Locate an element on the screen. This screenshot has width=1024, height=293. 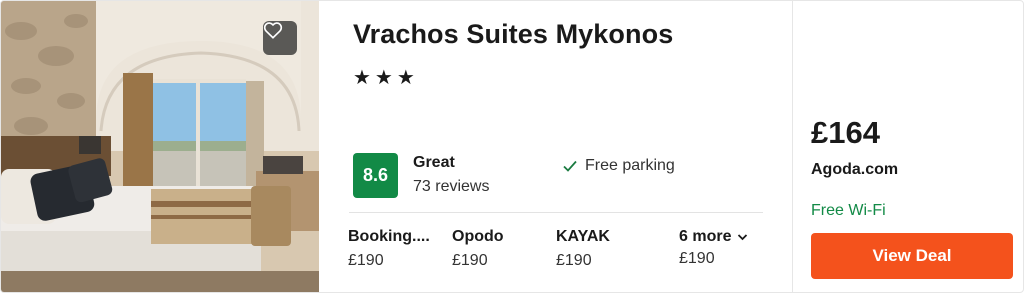
more-providers-label: 6 more is located at coordinates (705, 236).